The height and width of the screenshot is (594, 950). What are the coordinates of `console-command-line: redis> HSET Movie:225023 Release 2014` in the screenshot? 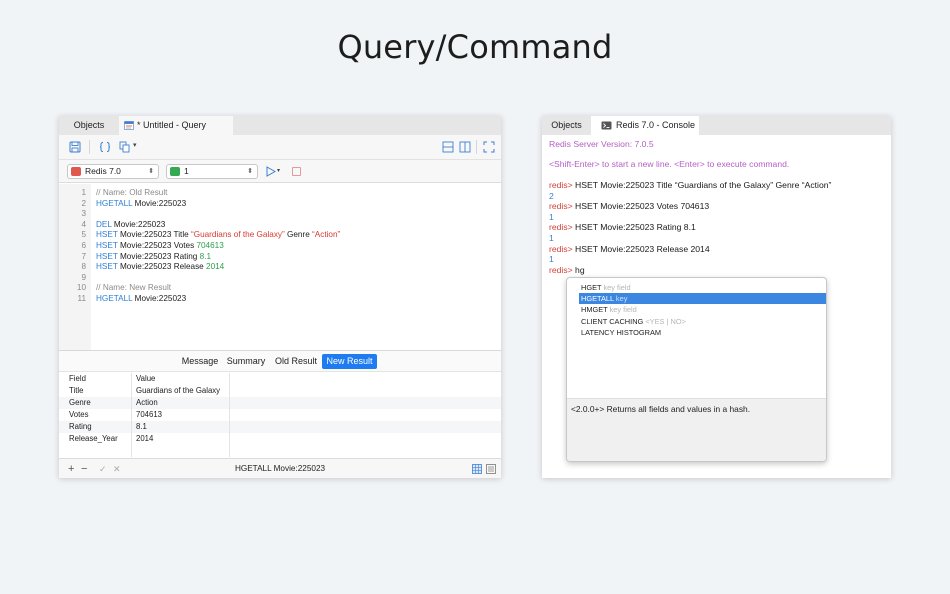 It's located at (629, 249).